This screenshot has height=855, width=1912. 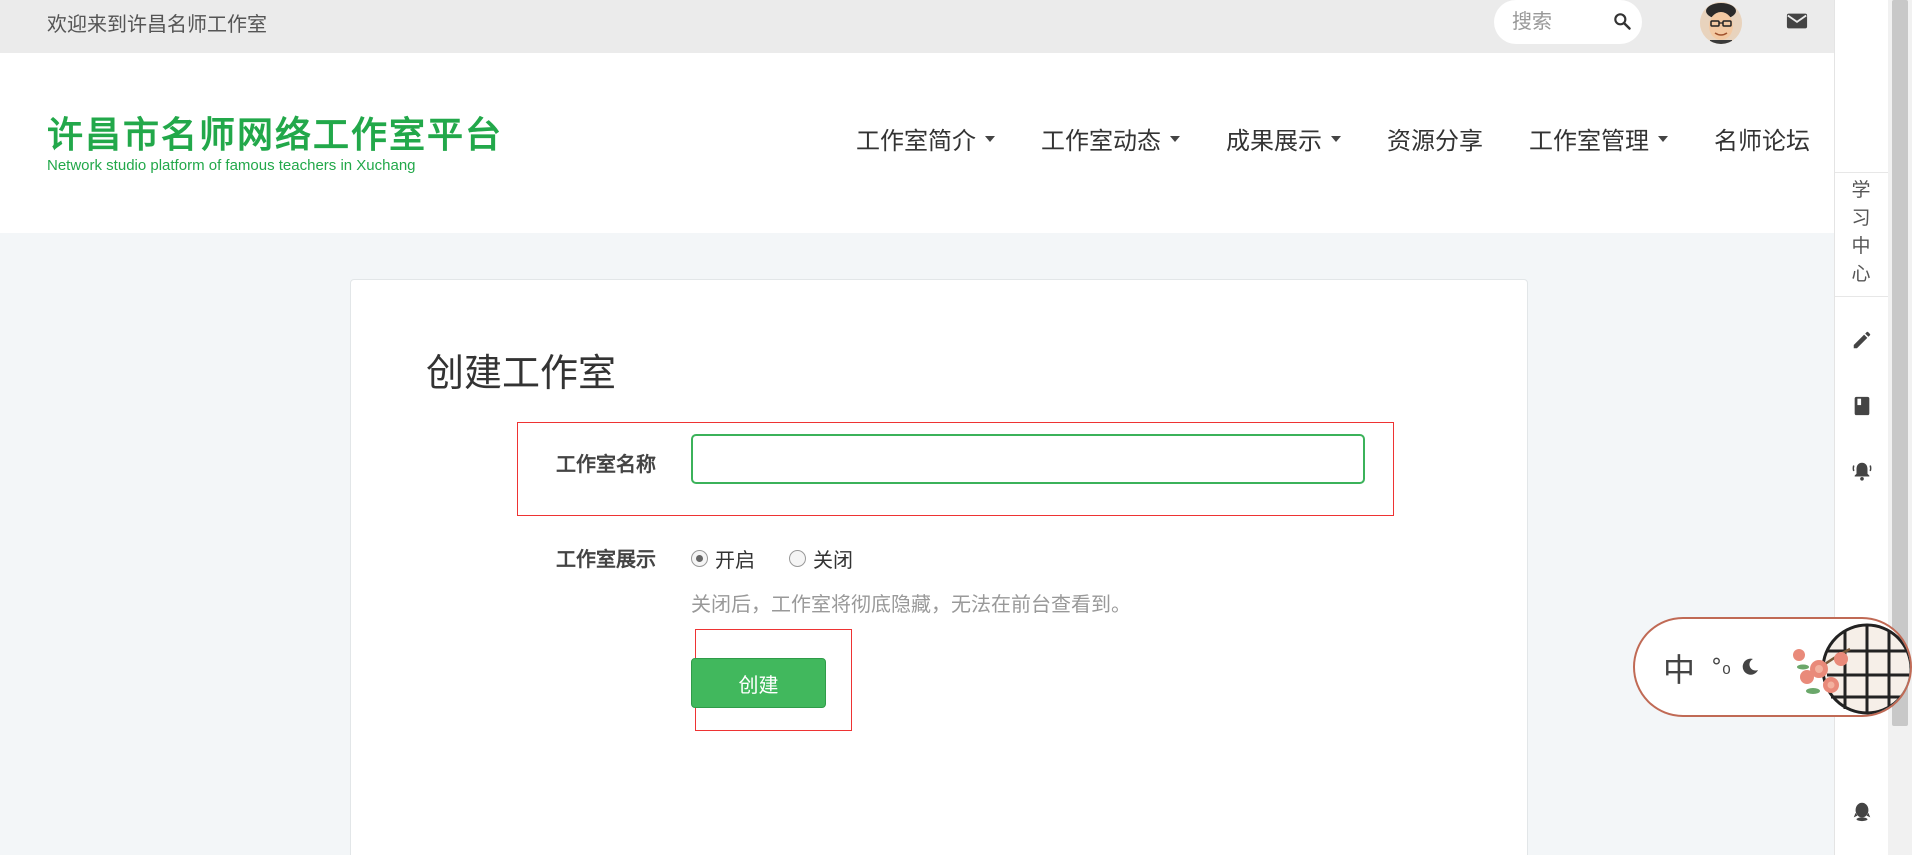 What do you see at coordinates (1861, 232) in the screenshot?
I see `study-center-link: 学习中心` at bounding box center [1861, 232].